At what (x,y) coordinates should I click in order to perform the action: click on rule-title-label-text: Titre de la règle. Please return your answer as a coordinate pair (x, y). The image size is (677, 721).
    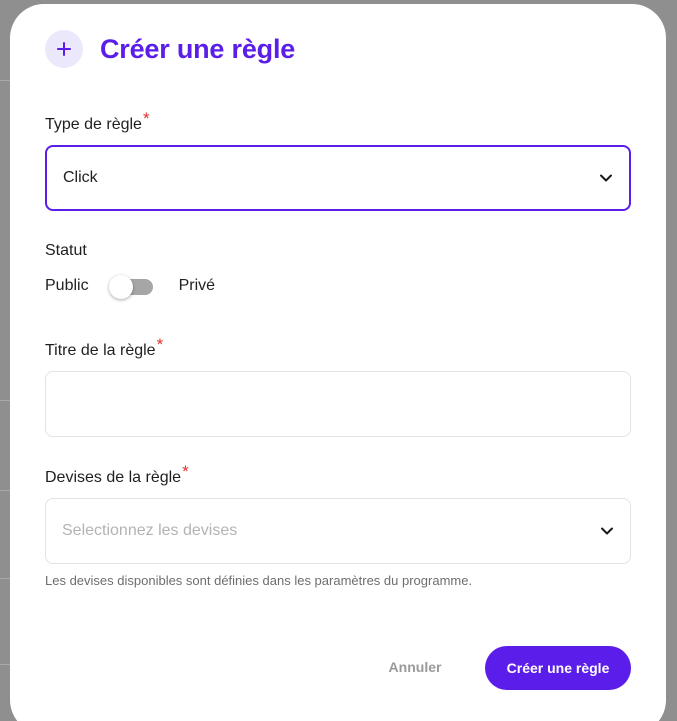
    Looking at the image, I should click on (100, 350).